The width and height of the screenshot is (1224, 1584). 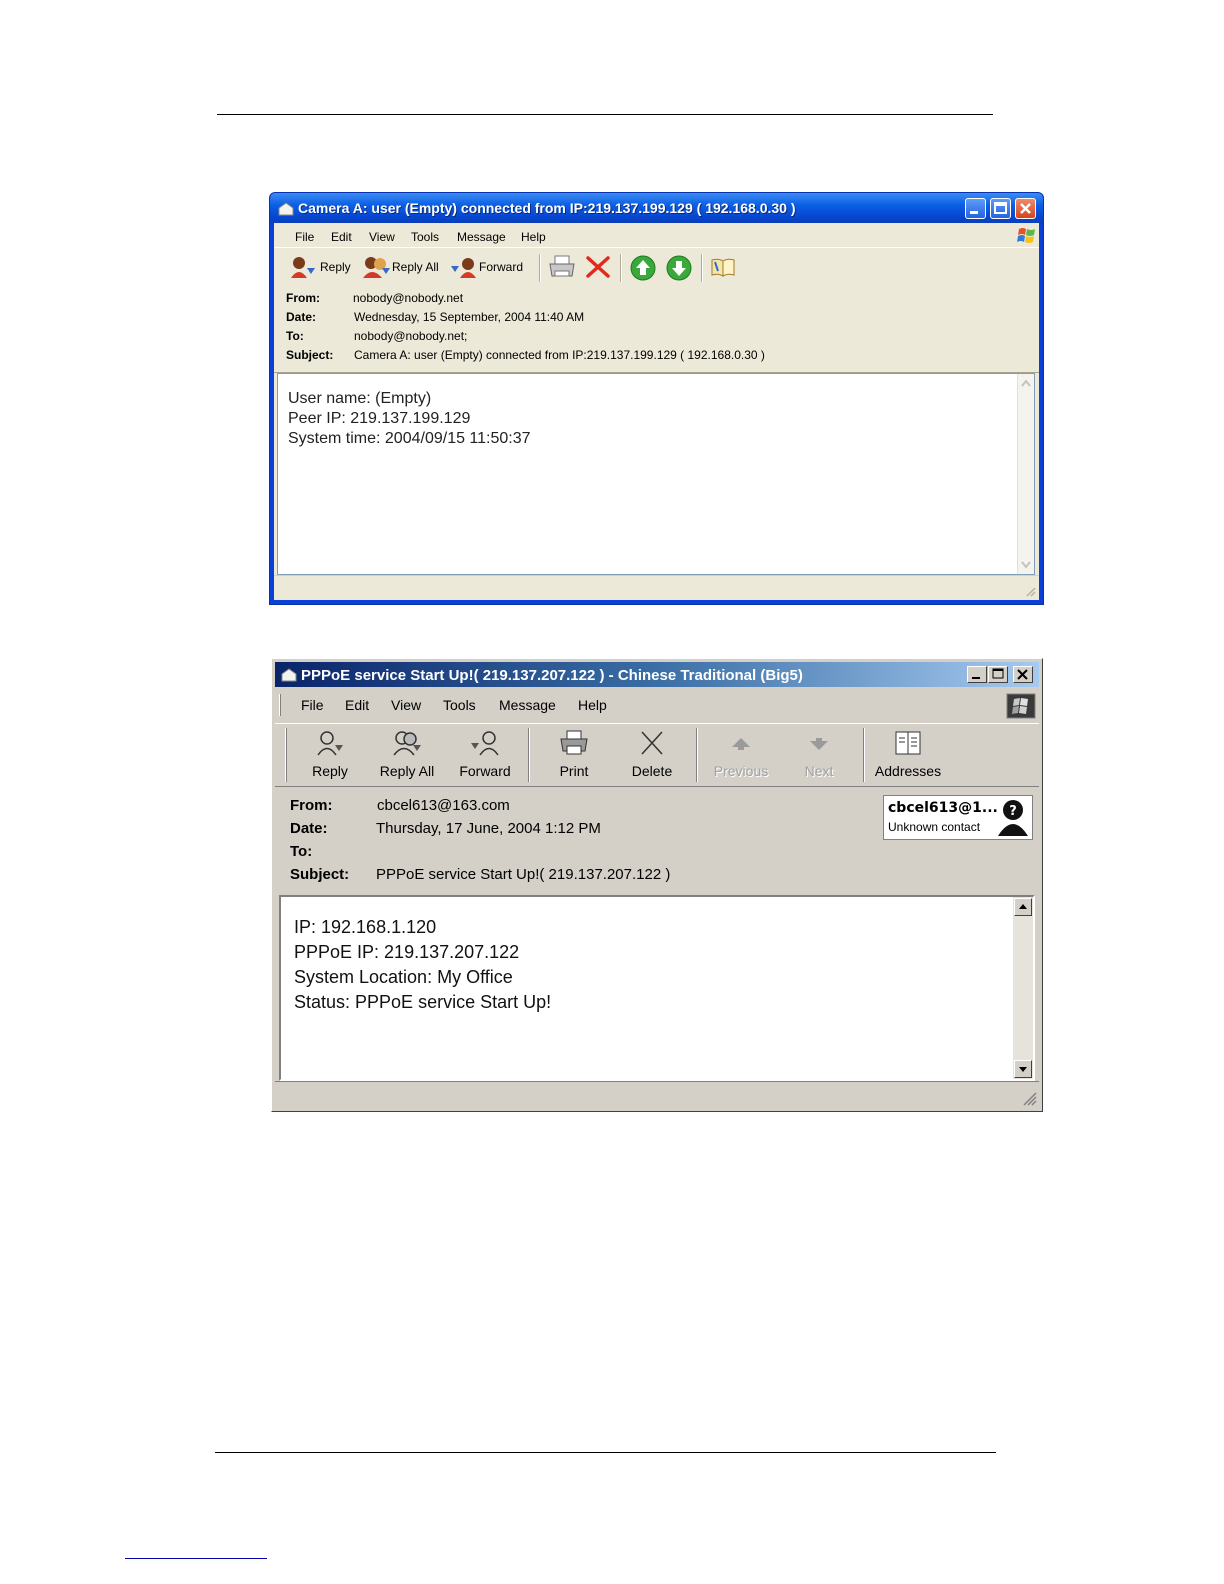 I want to click on maximize-icon, so click(x=1000, y=208).